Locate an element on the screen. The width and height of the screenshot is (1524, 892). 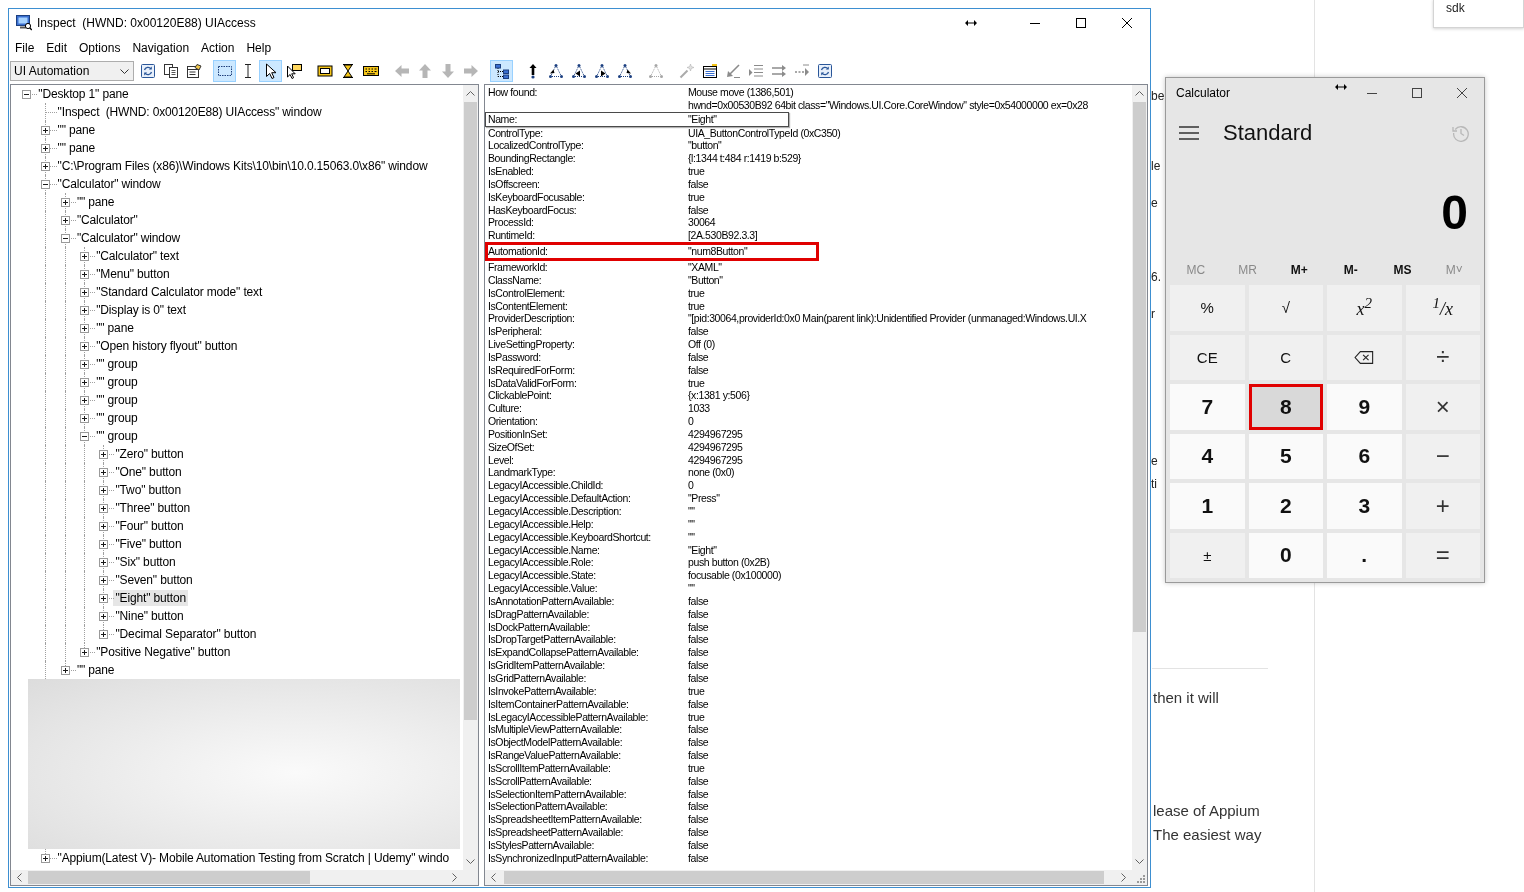
calculator-key: x$^{2}$ is located at coordinates (1364, 308).